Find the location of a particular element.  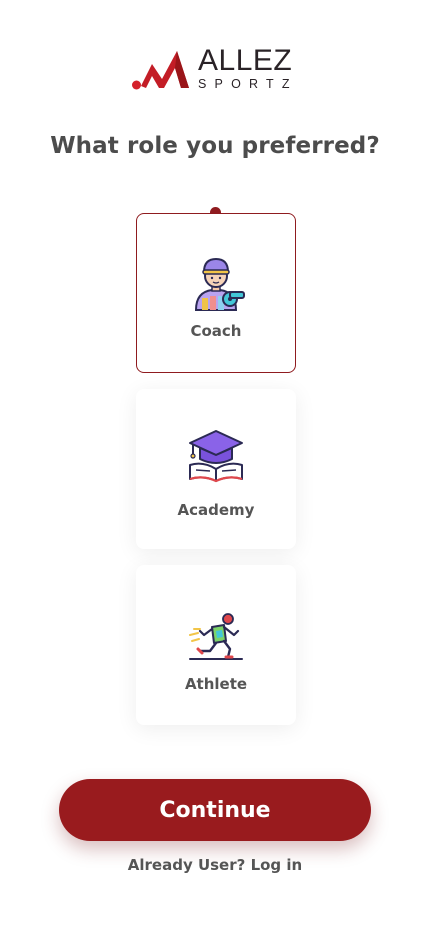

brand-subname: SPORTZ is located at coordinates (248, 84).